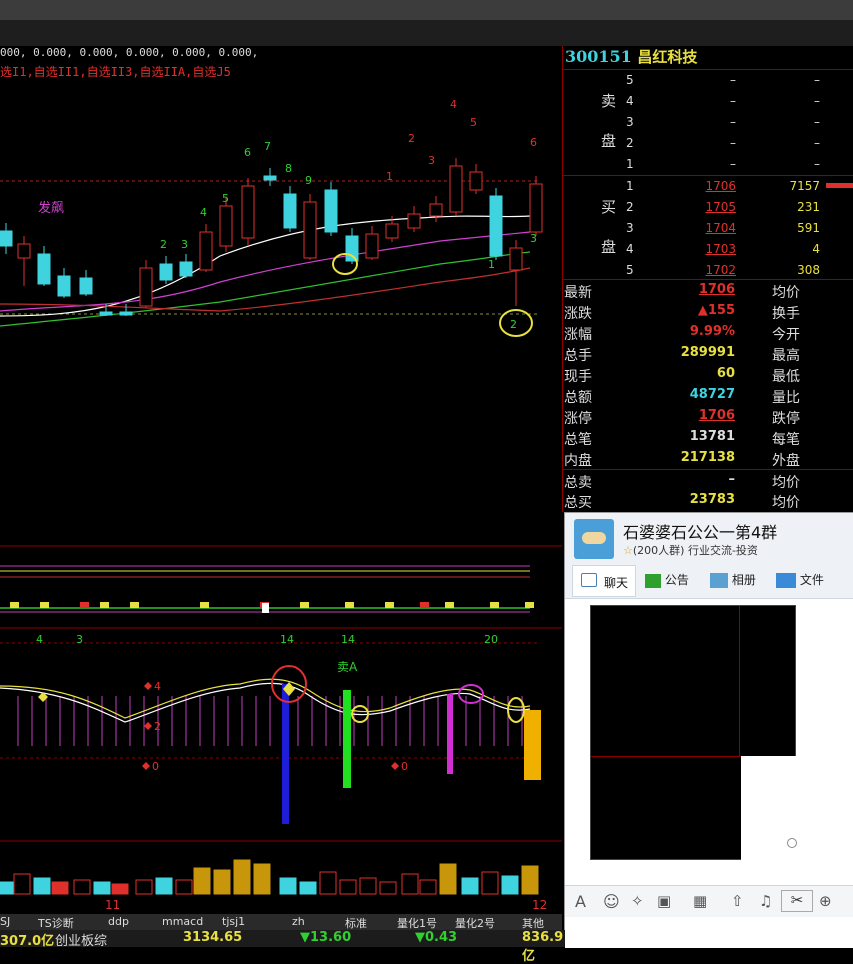 The height and width of the screenshot is (964, 853). Describe the element at coordinates (580, 901) in the screenshot. I see `font-icon: A` at that location.